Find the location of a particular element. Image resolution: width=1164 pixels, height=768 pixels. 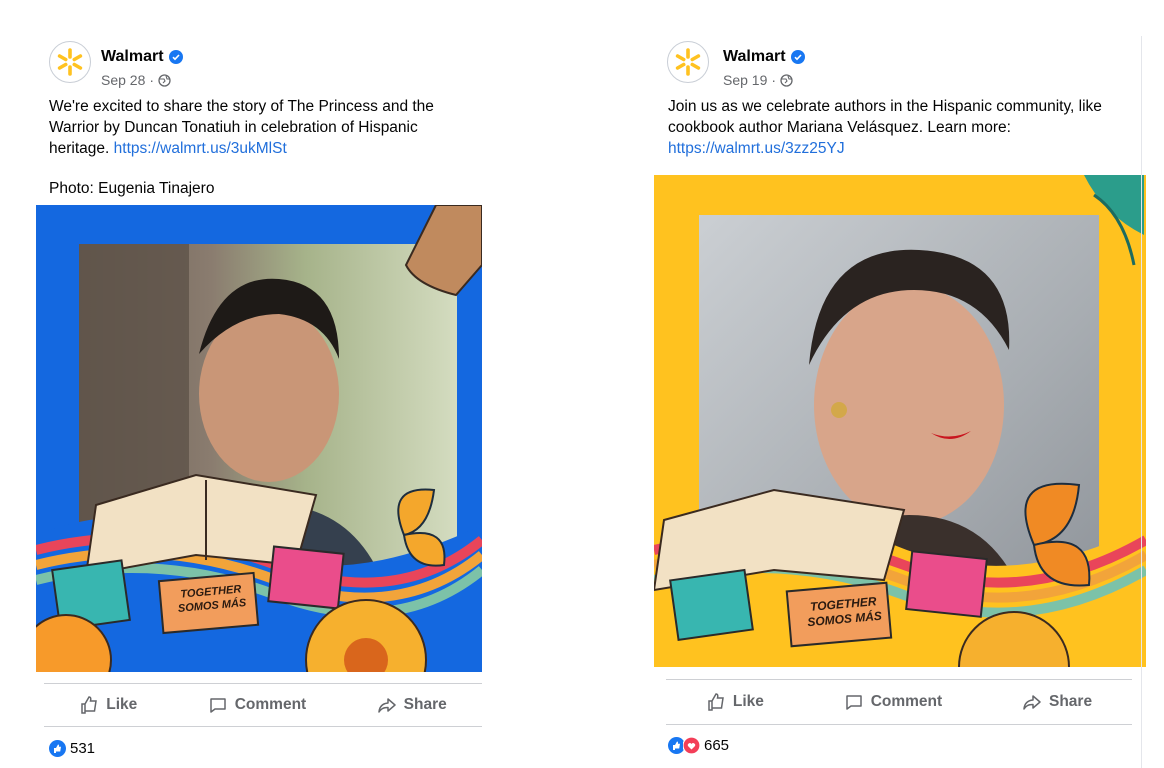

post-header: Walmart Sep 28 · is located at coordinates (259, 64).